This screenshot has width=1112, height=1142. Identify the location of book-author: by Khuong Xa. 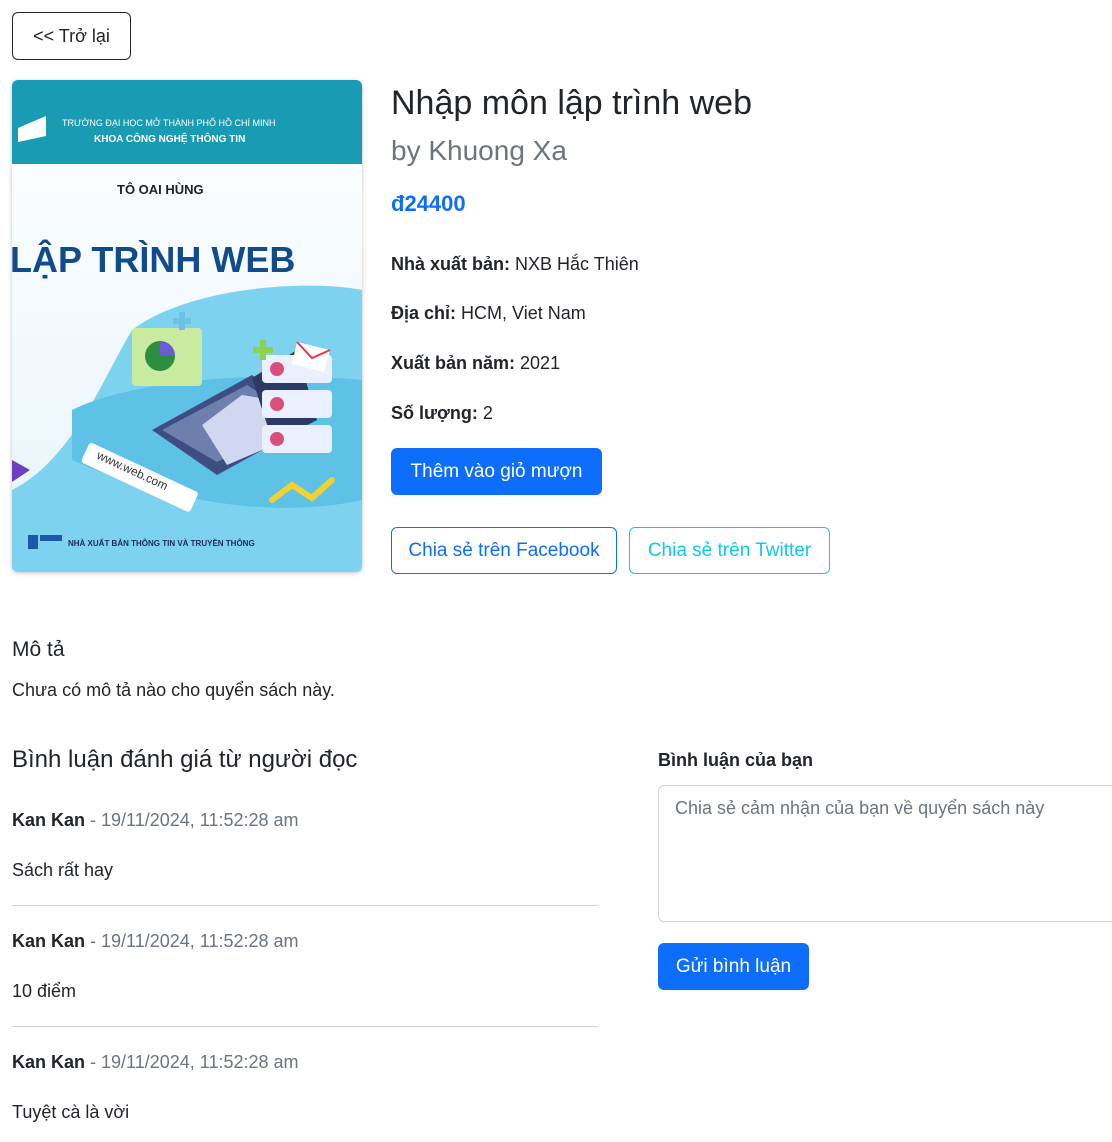
(479, 150).